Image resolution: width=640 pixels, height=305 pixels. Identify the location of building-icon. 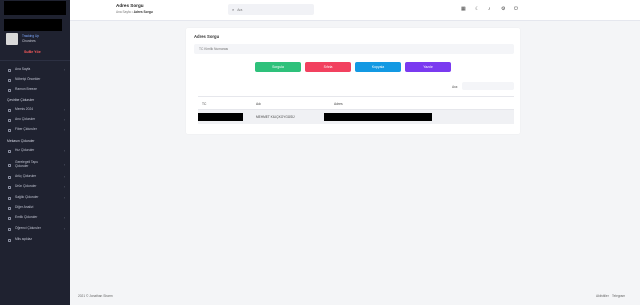
(9, 218).